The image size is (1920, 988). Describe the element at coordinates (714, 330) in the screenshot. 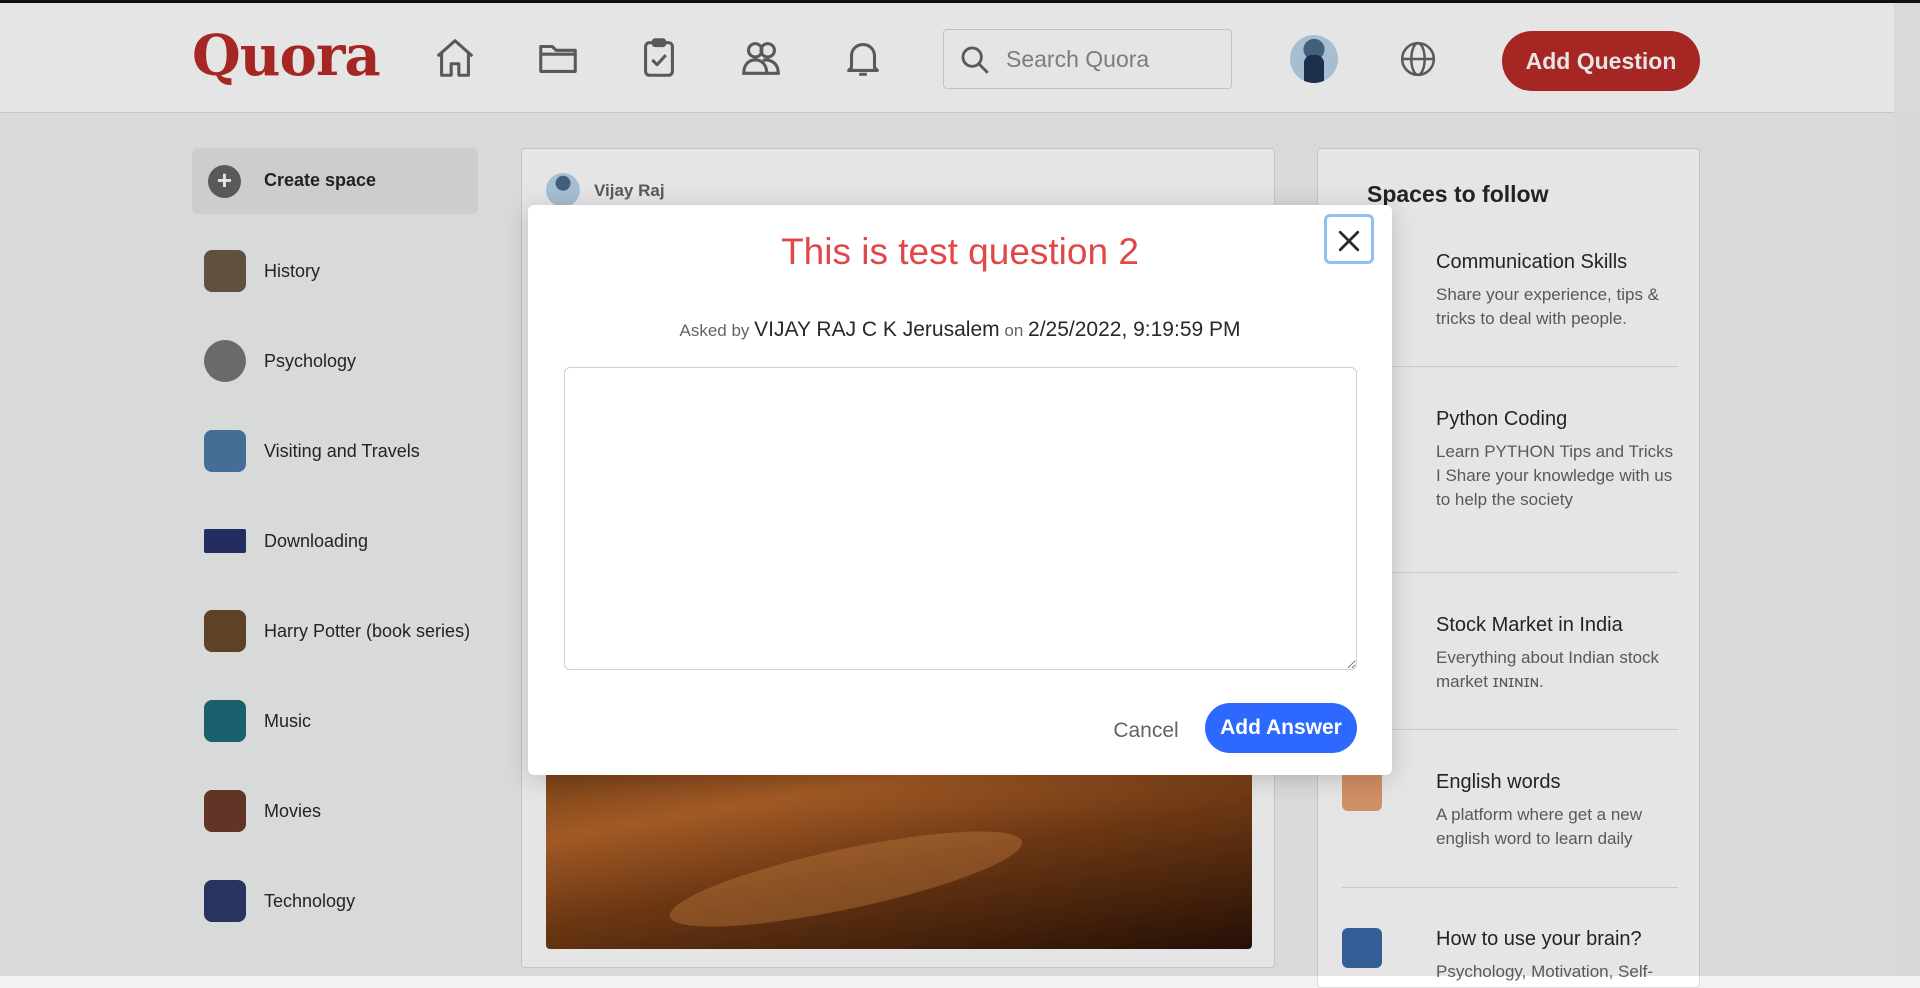

I see `asked-prefix: Asked by` at that location.